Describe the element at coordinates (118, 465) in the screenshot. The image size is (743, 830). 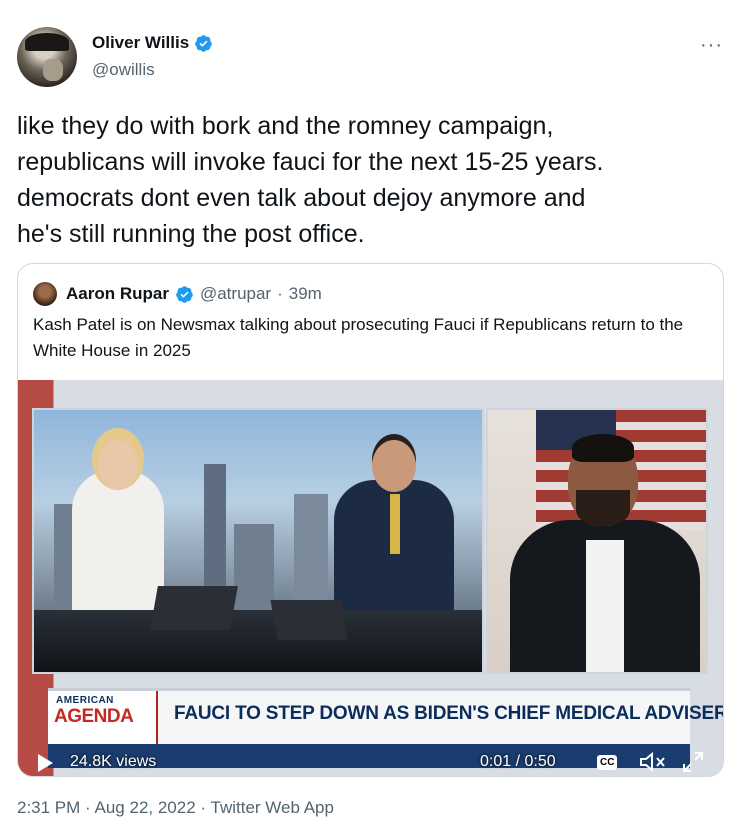
I see `anchor-woman-head` at that location.